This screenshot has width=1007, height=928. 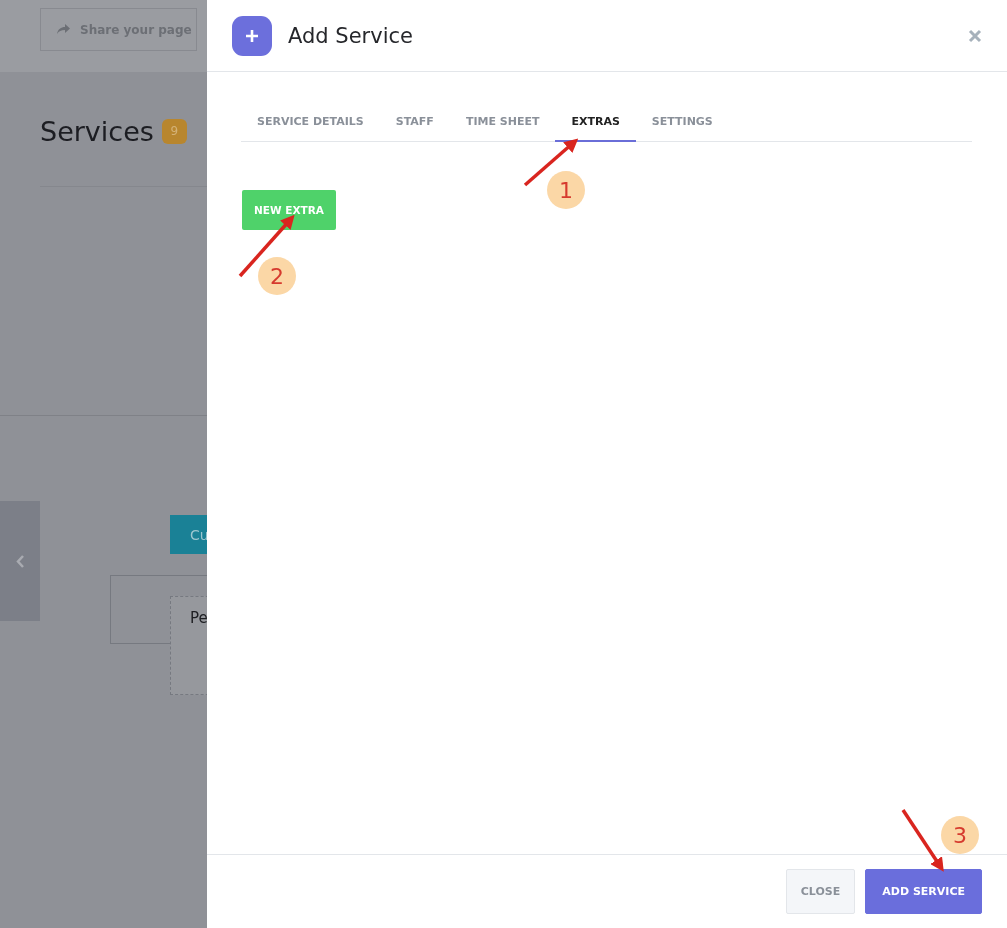 What do you see at coordinates (922, 840) in the screenshot?
I see `annotation-arrow` at bounding box center [922, 840].